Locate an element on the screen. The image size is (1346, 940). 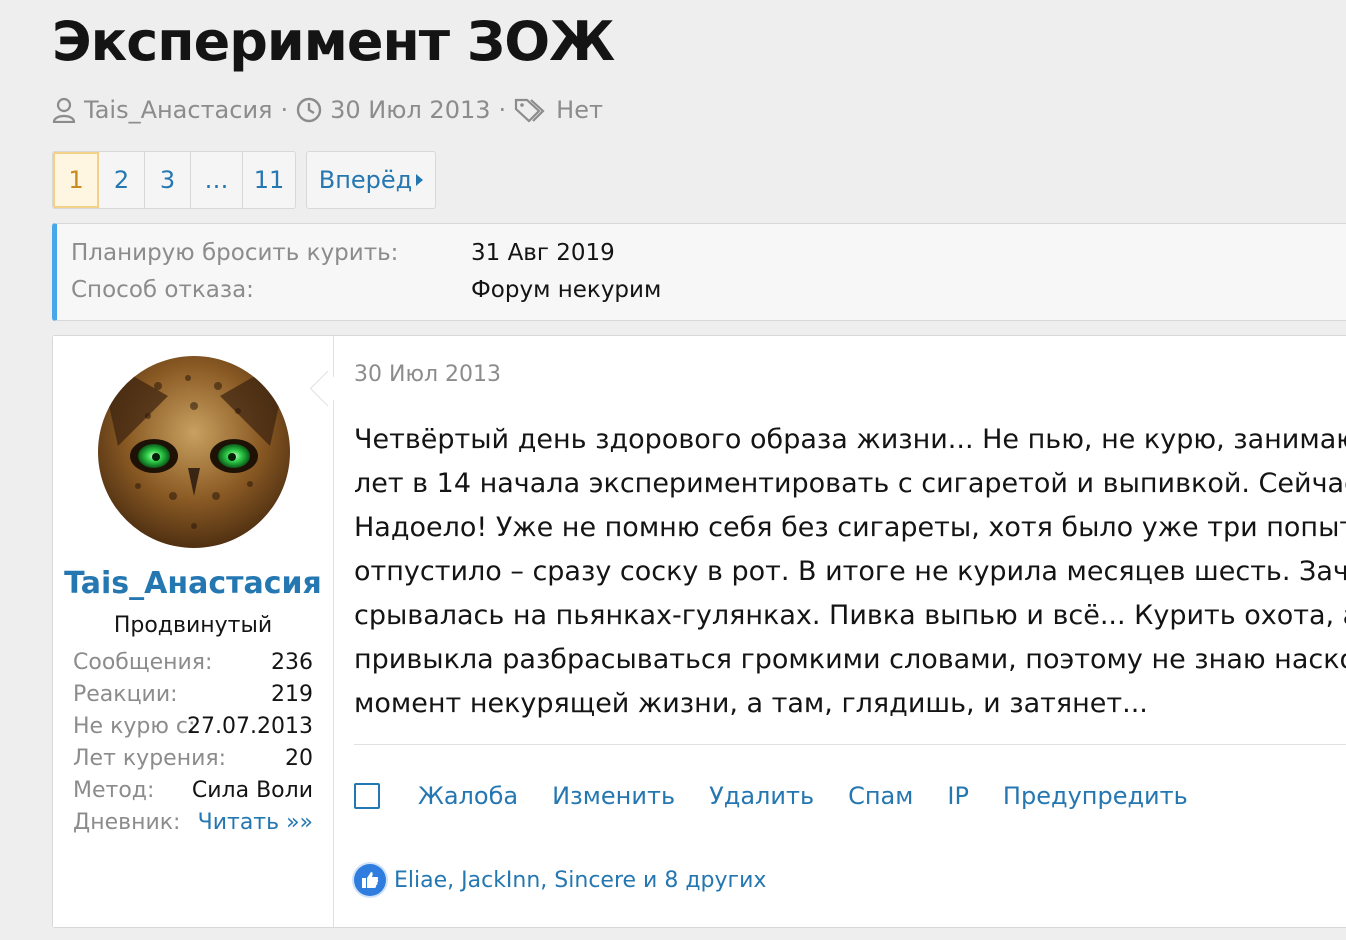
stat-value: 236 is located at coordinates (292, 662).